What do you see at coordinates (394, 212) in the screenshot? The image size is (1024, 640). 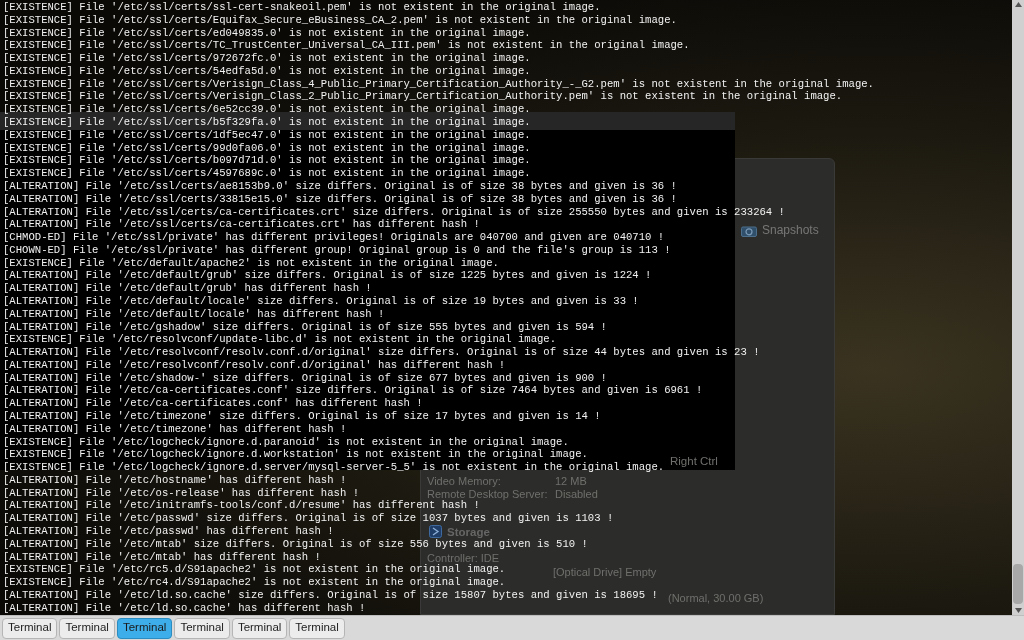 I see `terminal-line: [ALTERATION] File '/etc/ssl/certs/ca-certificates.crt' size differs. Original is of size 255550 bytes and given is 233264 !` at bounding box center [394, 212].